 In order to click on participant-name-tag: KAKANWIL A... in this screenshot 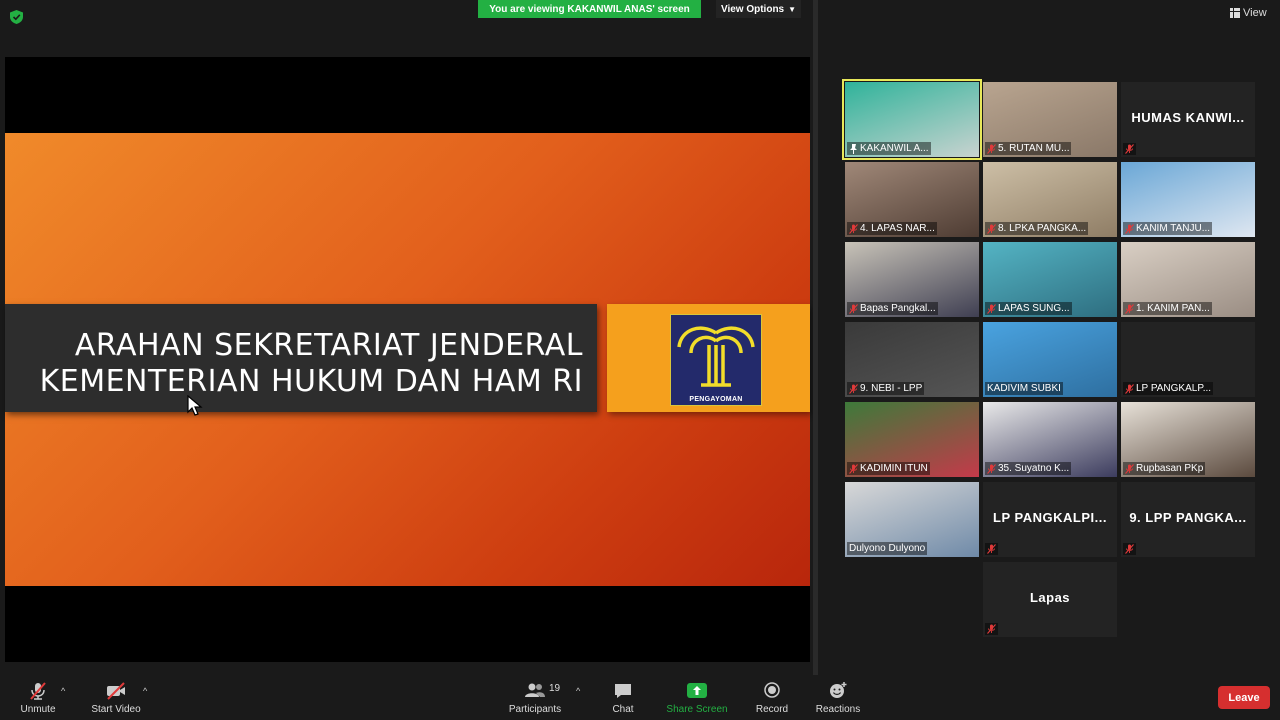, I will do `click(889, 148)`.